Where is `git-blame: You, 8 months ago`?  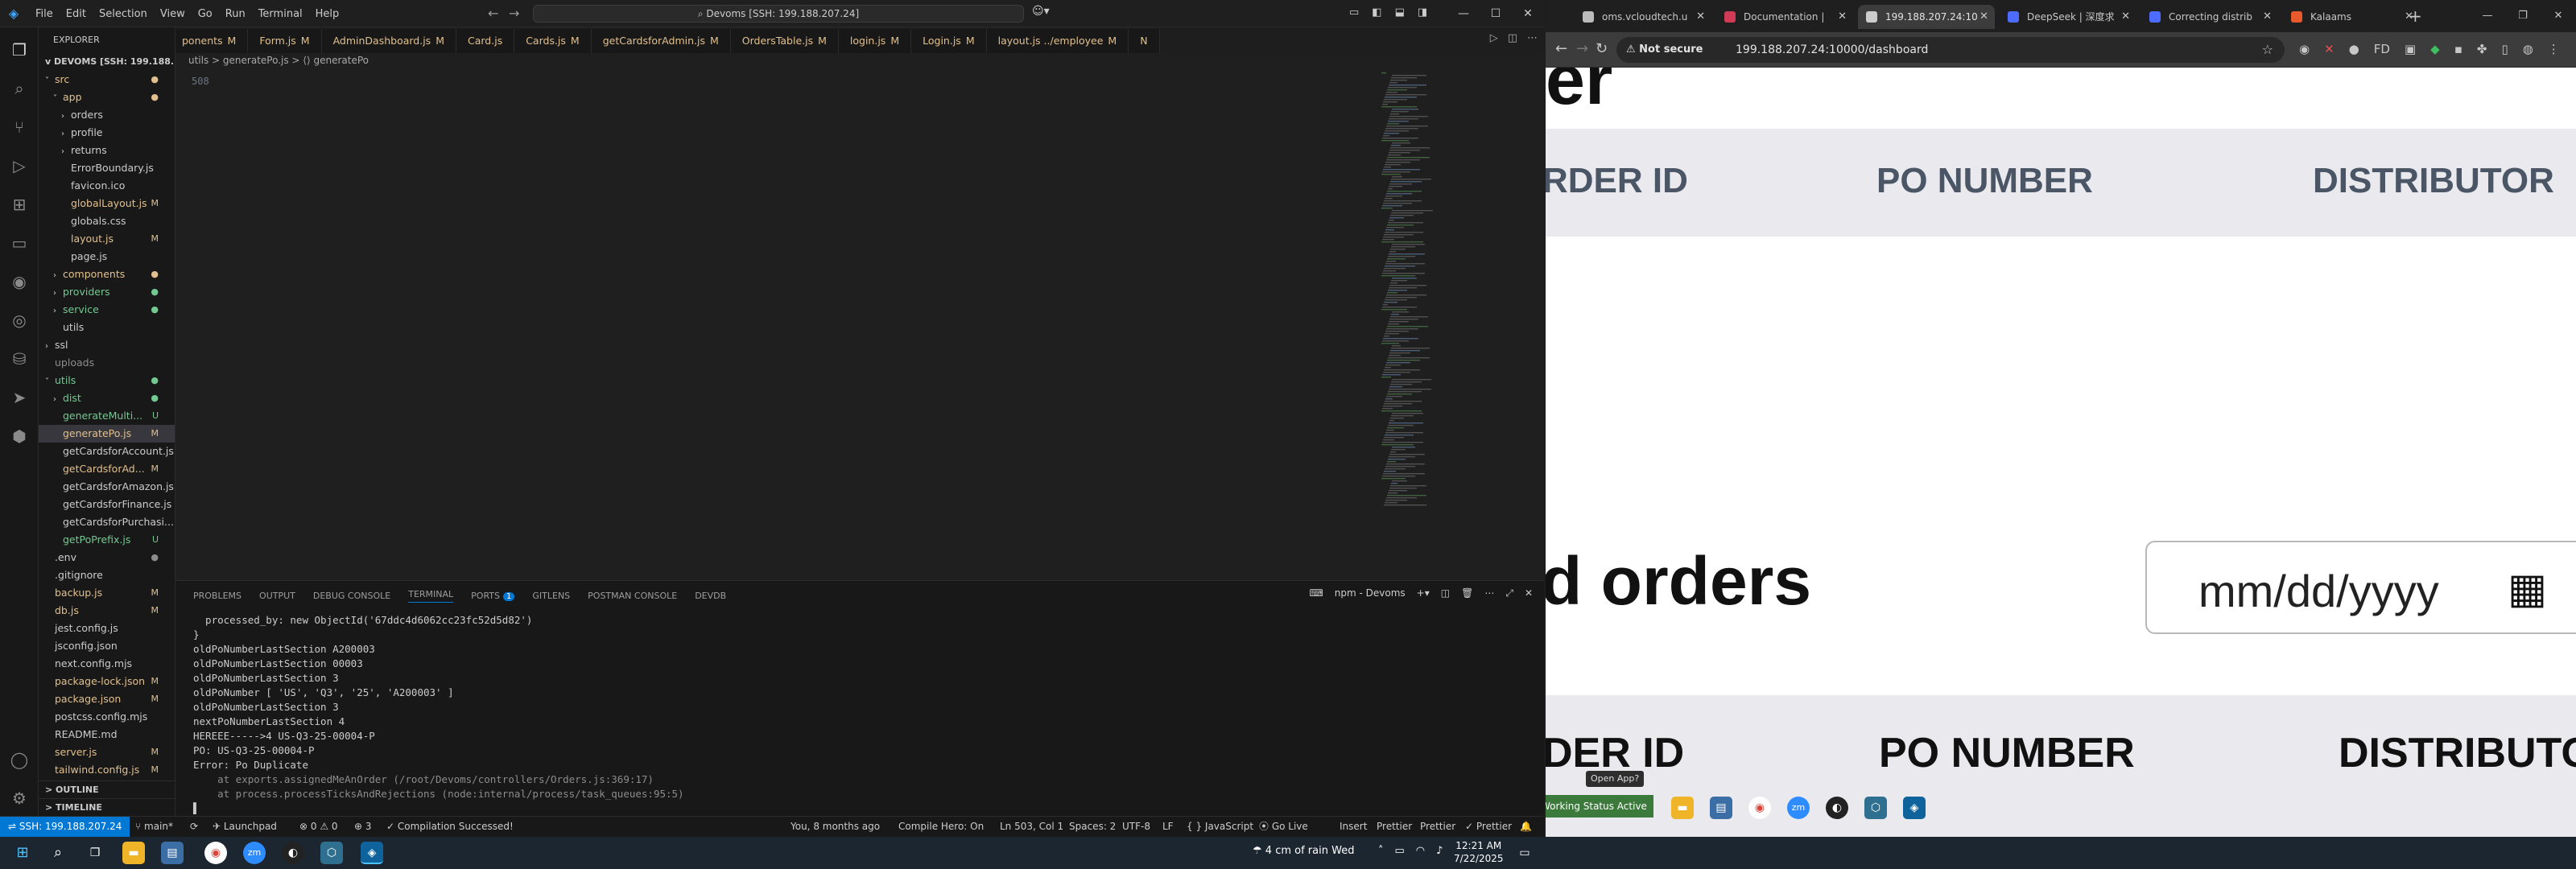 git-blame: You, 8 months ago is located at coordinates (835, 827).